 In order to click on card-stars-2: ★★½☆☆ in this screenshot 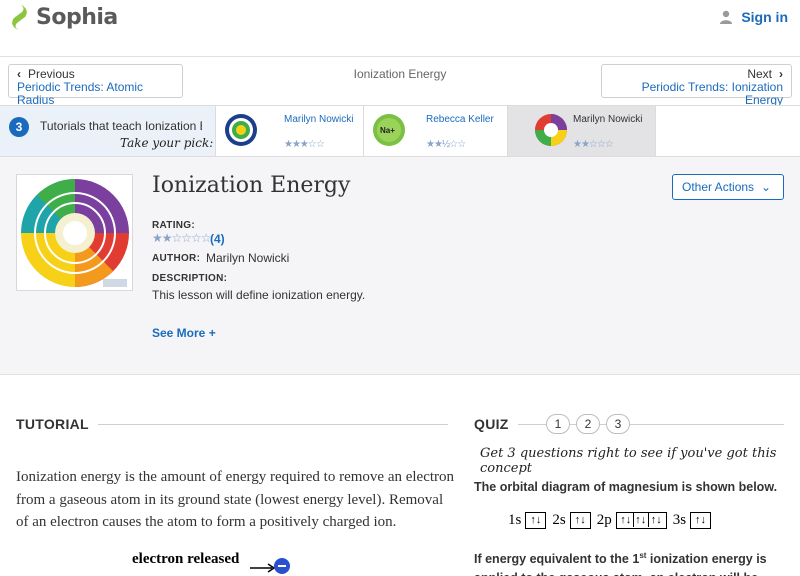, I will do `click(446, 144)`.